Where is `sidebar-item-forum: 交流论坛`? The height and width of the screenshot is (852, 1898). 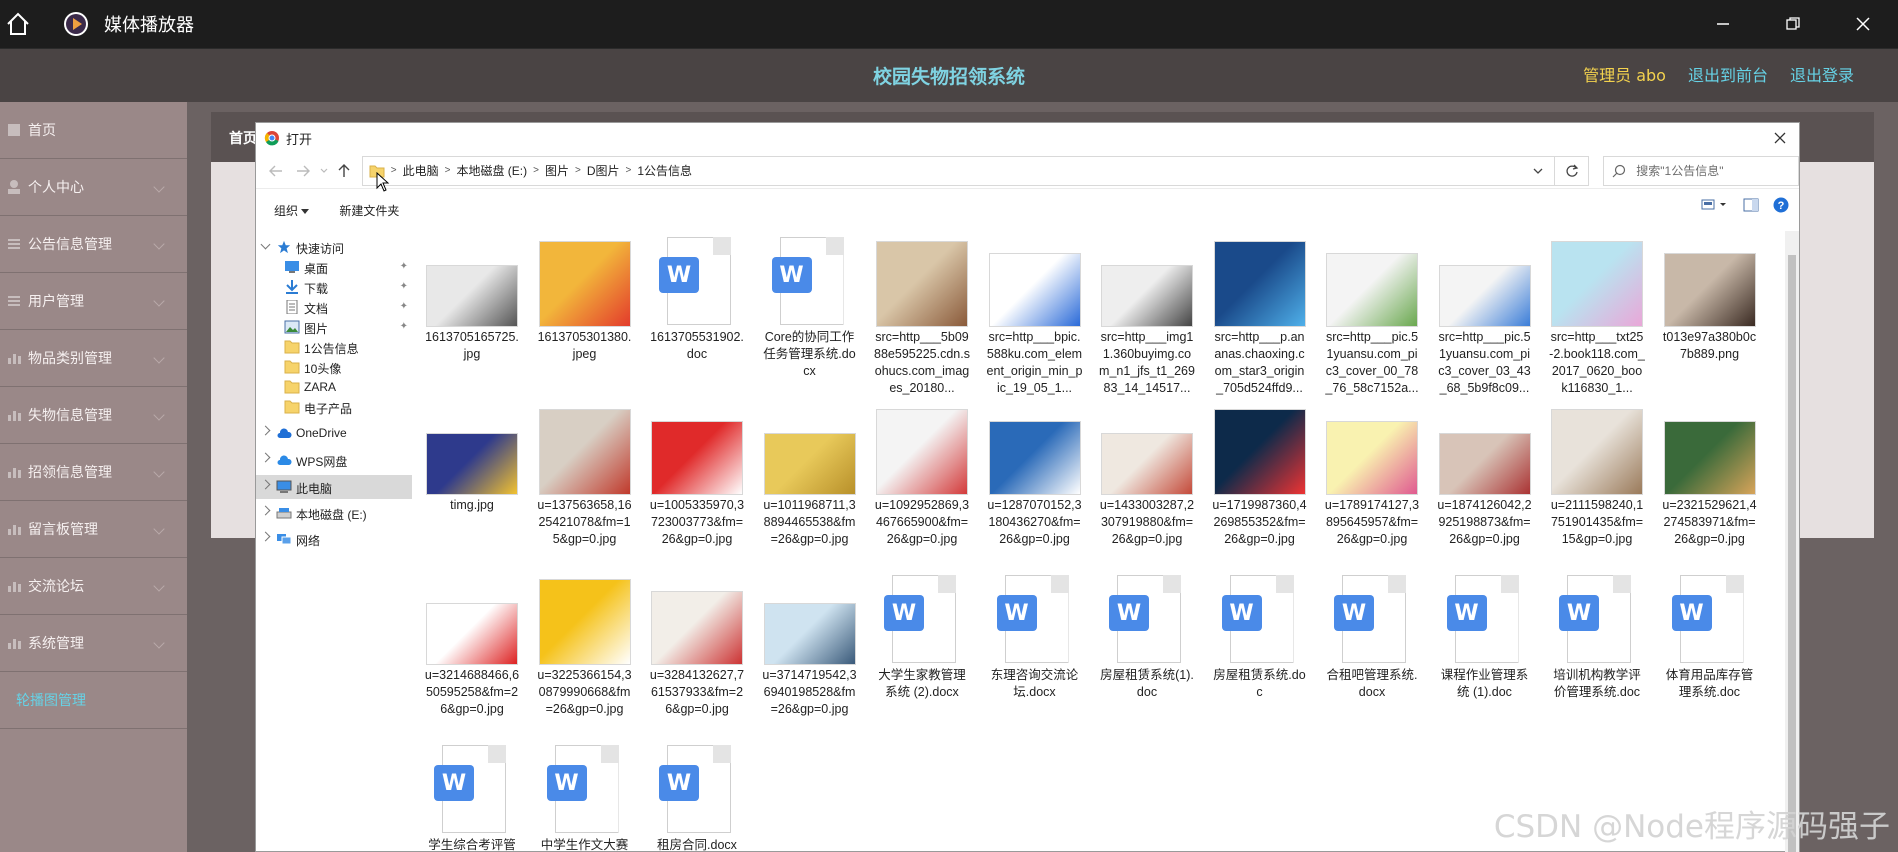
sidebar-item-forum: 交流论坛 is located at coordinates (93, 586).